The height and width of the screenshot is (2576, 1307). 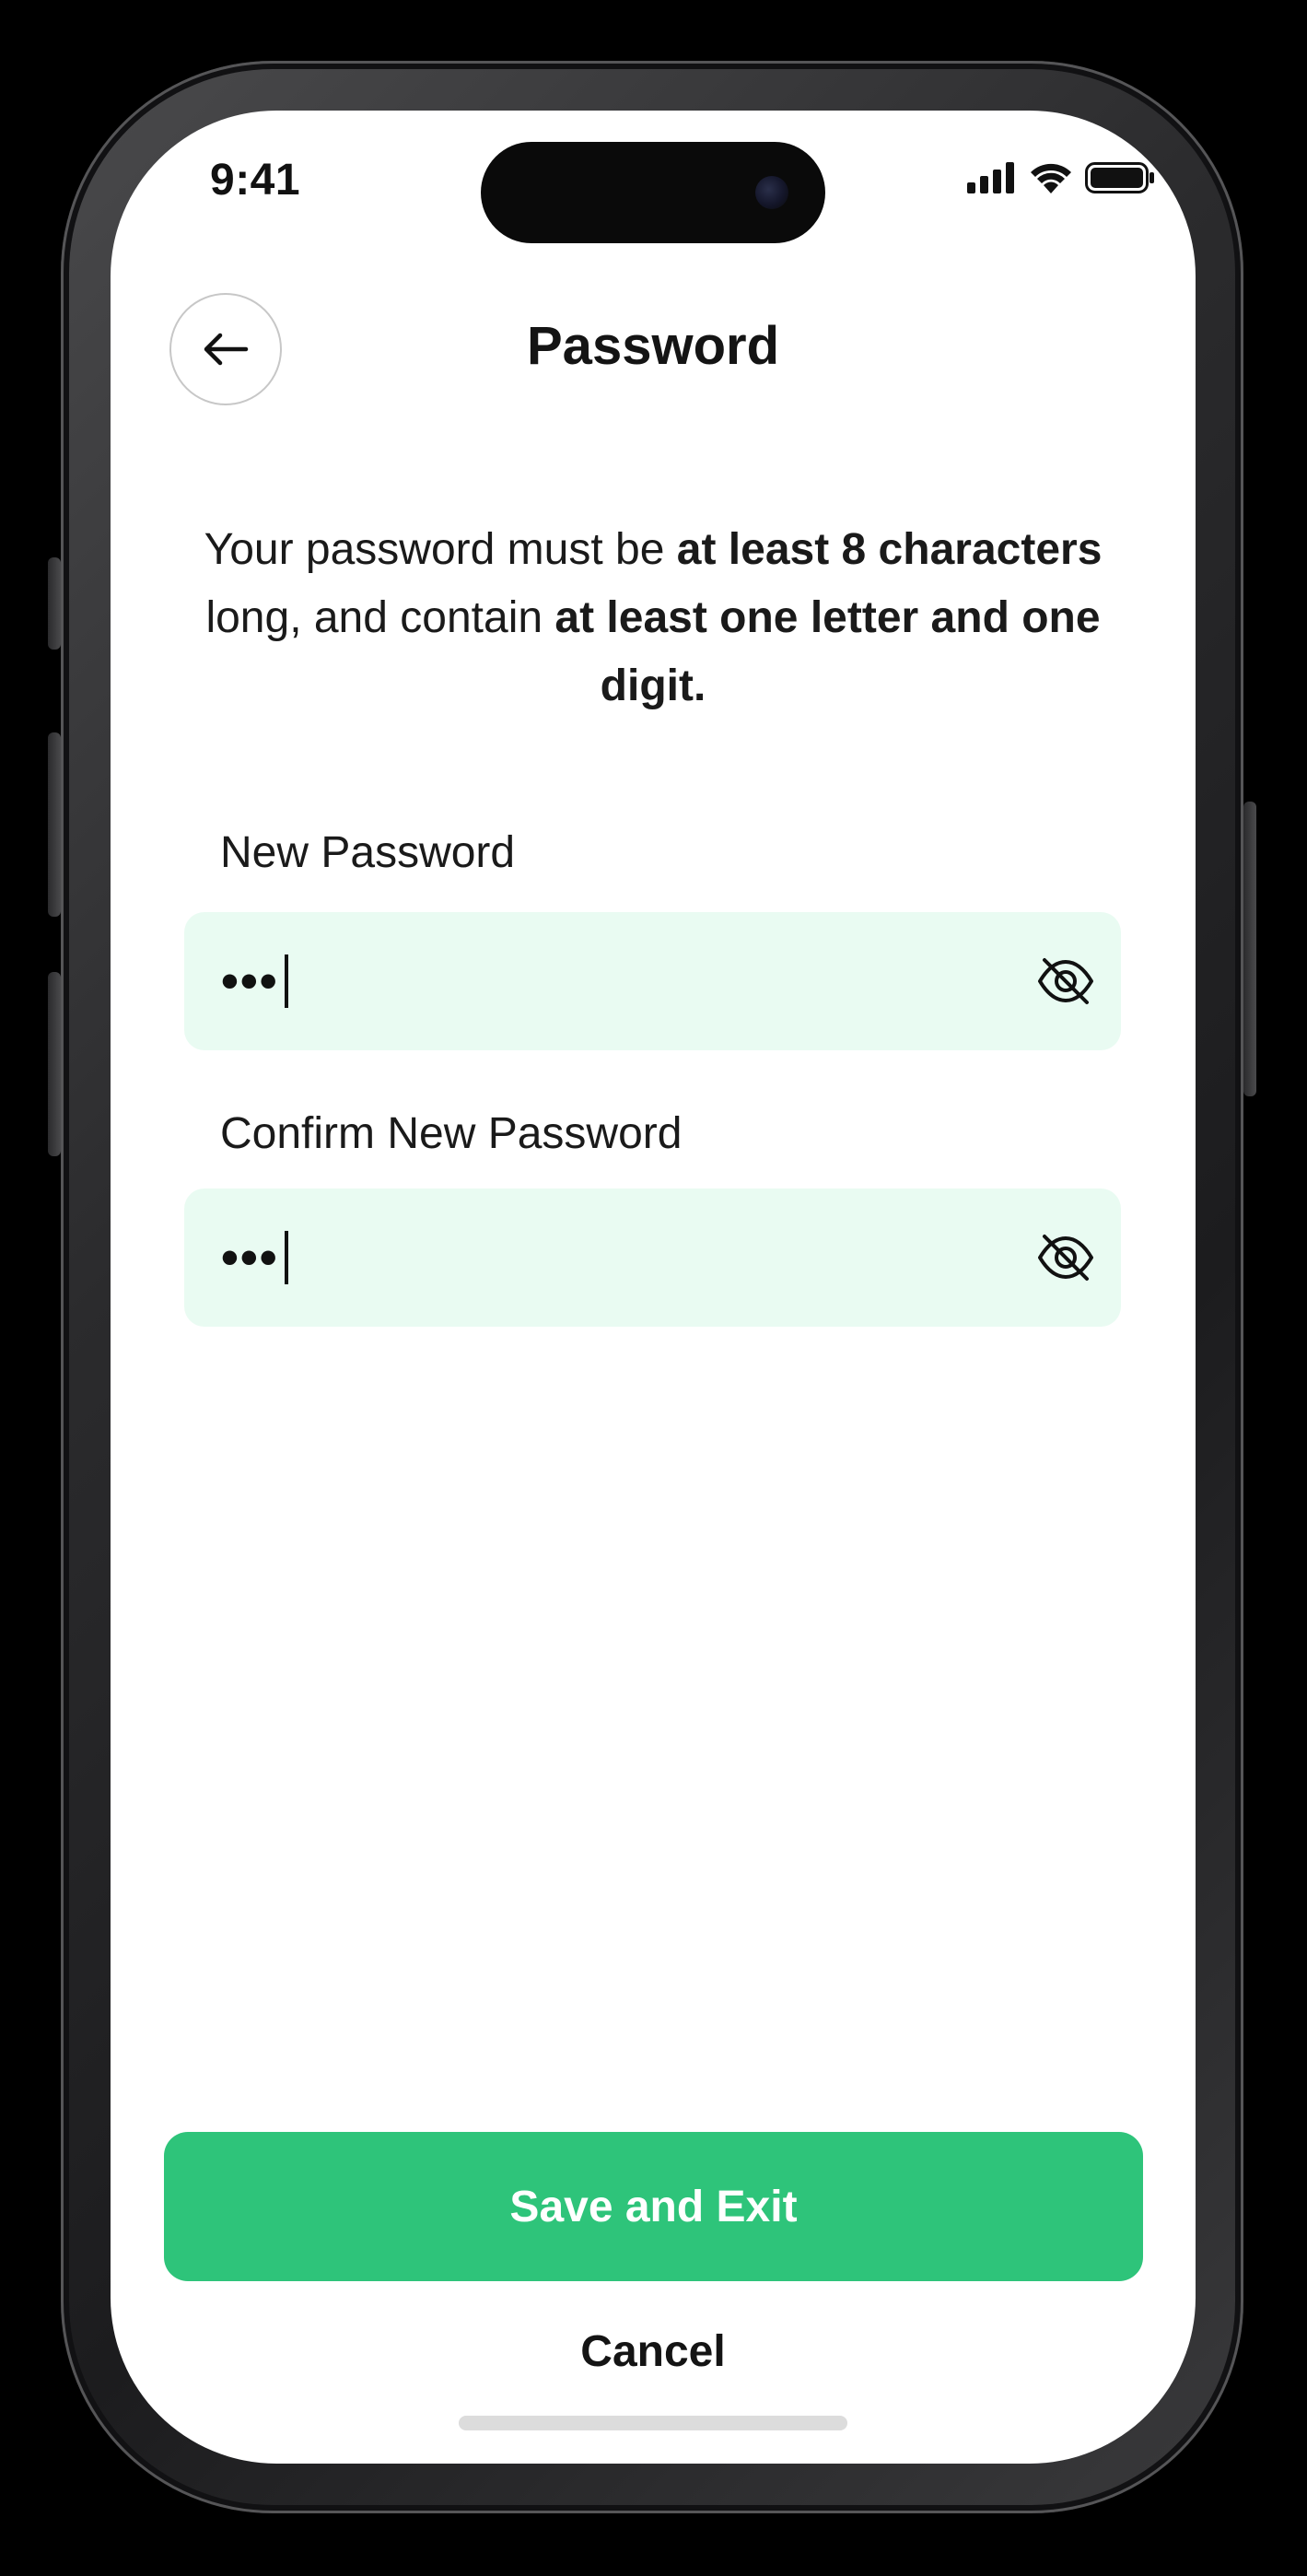 What do you see at coordinates (992, 180) in the screenshot?
I see `cellular-signal-icon` at bounding box center [992, 180].